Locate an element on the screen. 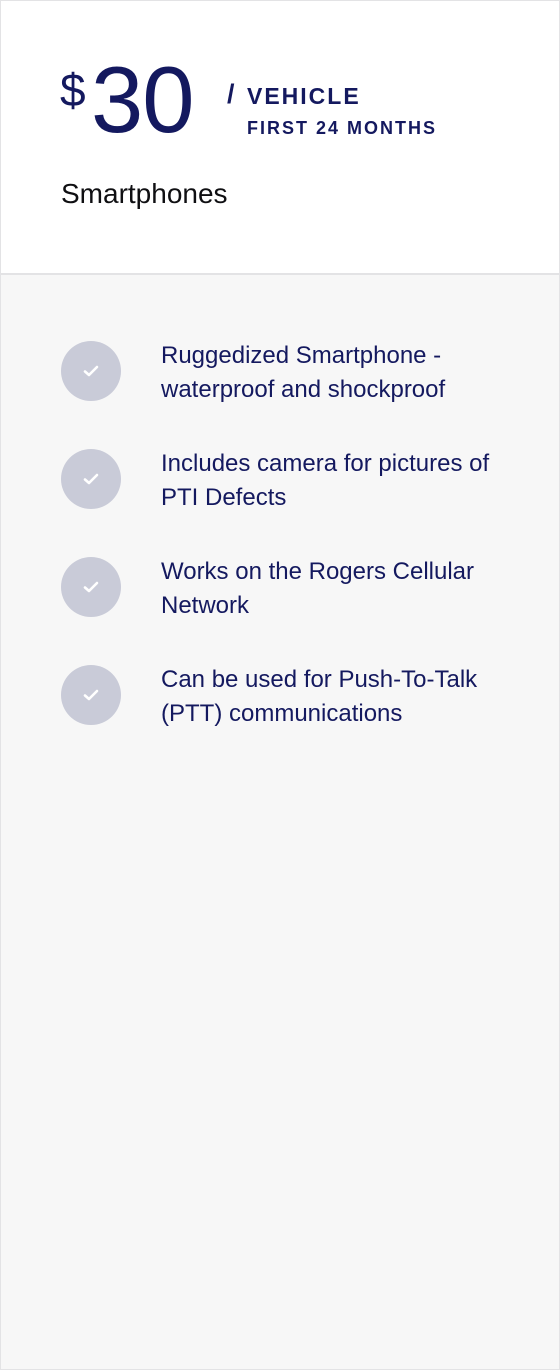 The height and width of the screenshot is (1370, 560). price-unit: VEHICLE is located at coordinates (304, 96).